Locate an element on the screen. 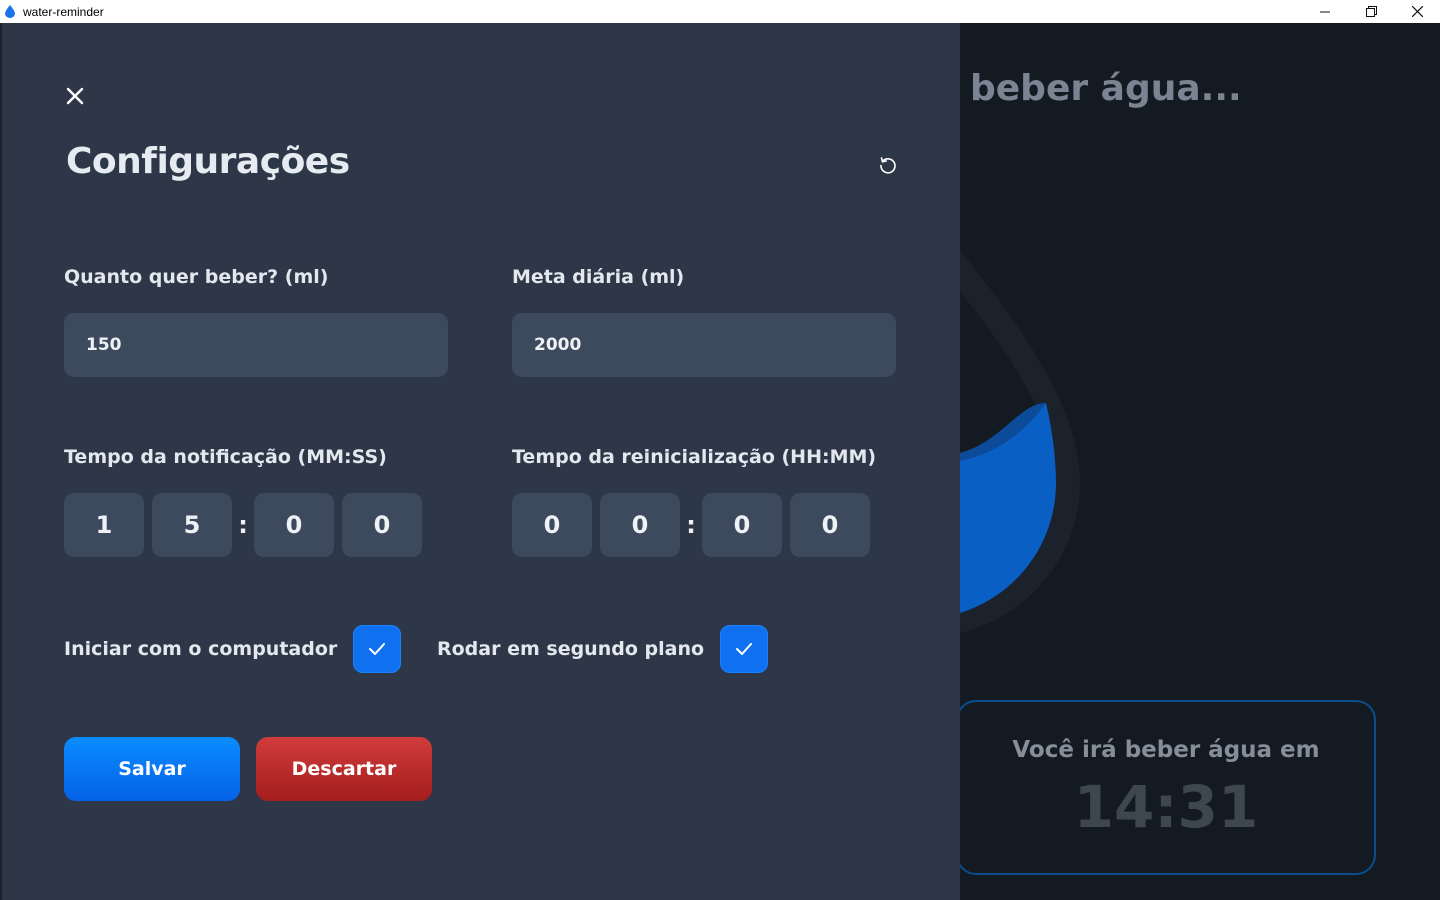  run-in-background-checkbox is located at coordinates (744, 649).